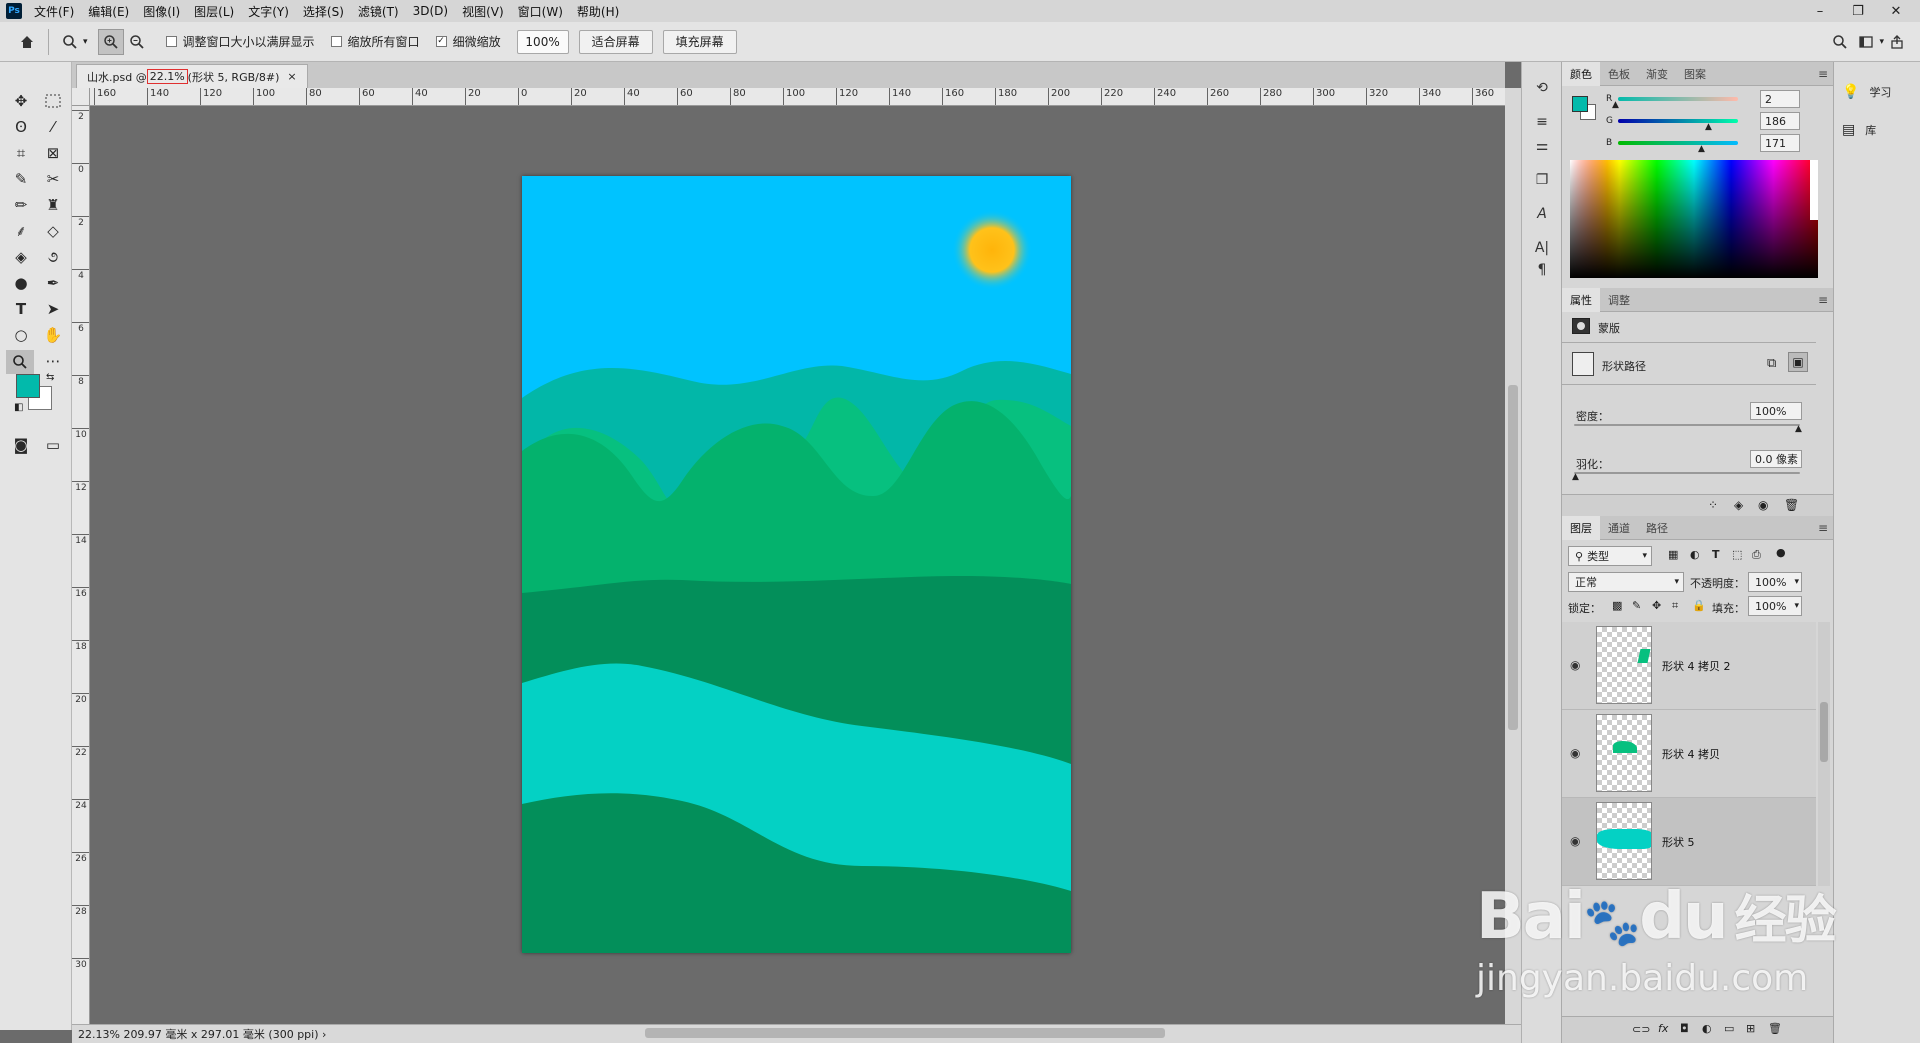  Describe the element at coordinates (268, 11) in the screenshot. I see `menu-type: 文字(Y)` at that location.